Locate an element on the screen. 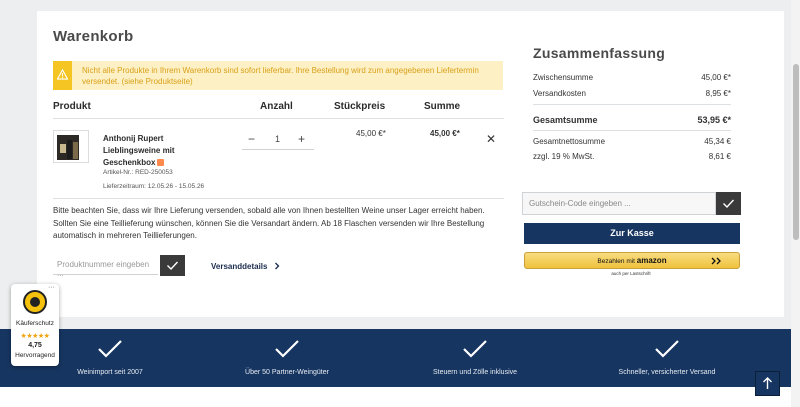 The height and width of the screenshot is (407, 800). trusted-shops-logo is located at coordinates (35, 302).